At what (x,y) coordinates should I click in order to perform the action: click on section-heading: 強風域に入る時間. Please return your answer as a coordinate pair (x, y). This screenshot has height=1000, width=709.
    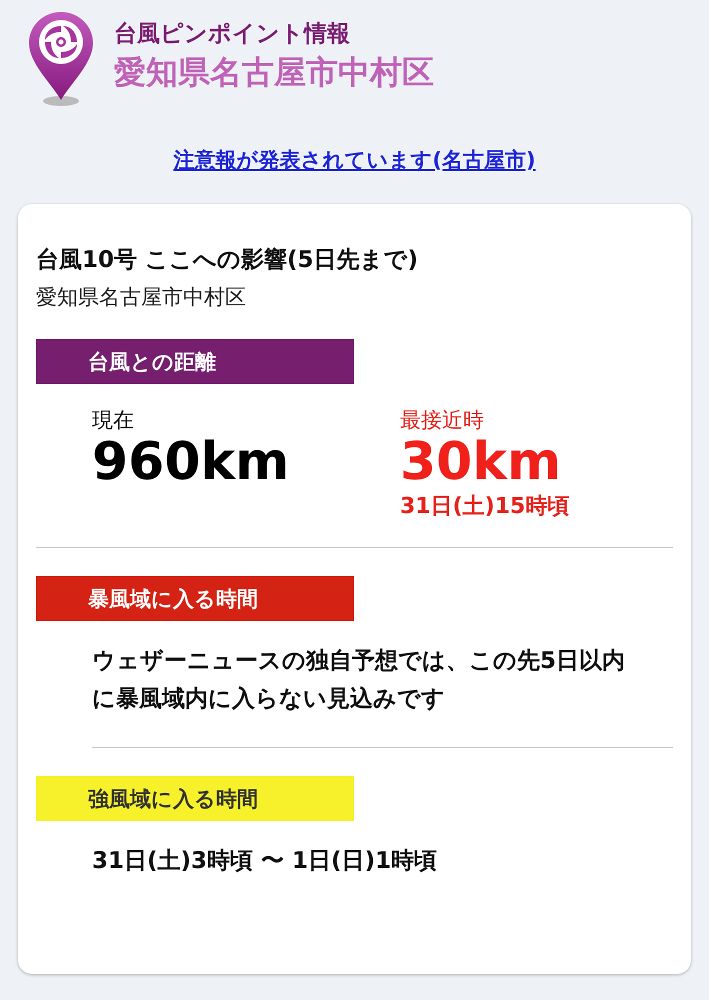
    Looking at the image, I should click on (195, 799).